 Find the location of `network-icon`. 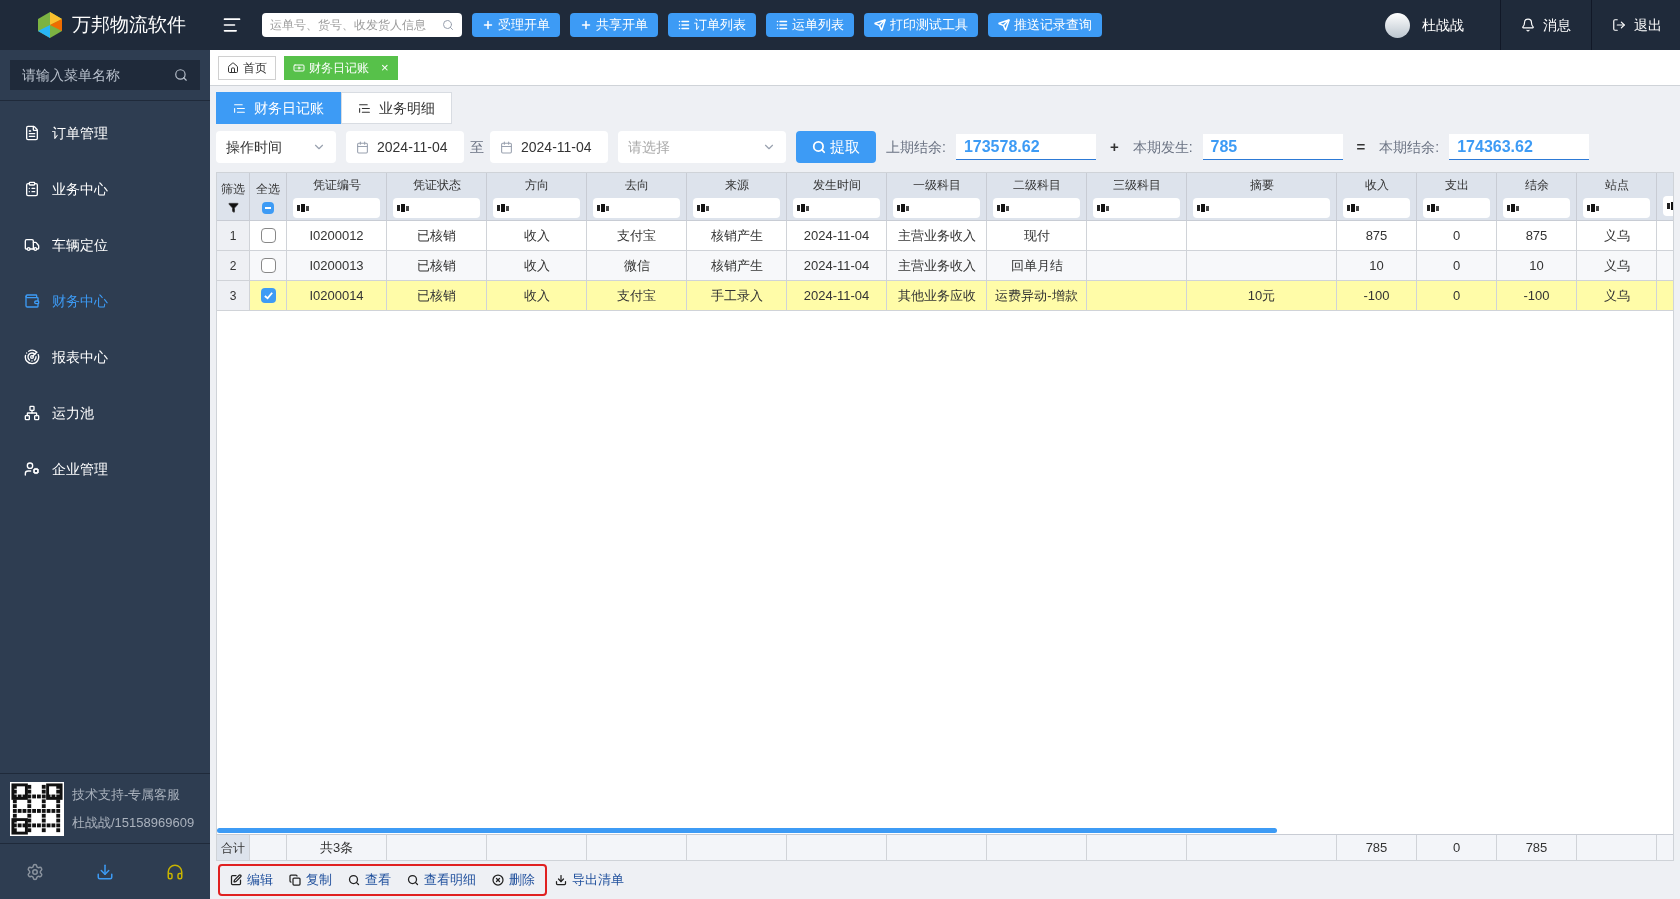

network-icon is located at coordinates (32, 413).